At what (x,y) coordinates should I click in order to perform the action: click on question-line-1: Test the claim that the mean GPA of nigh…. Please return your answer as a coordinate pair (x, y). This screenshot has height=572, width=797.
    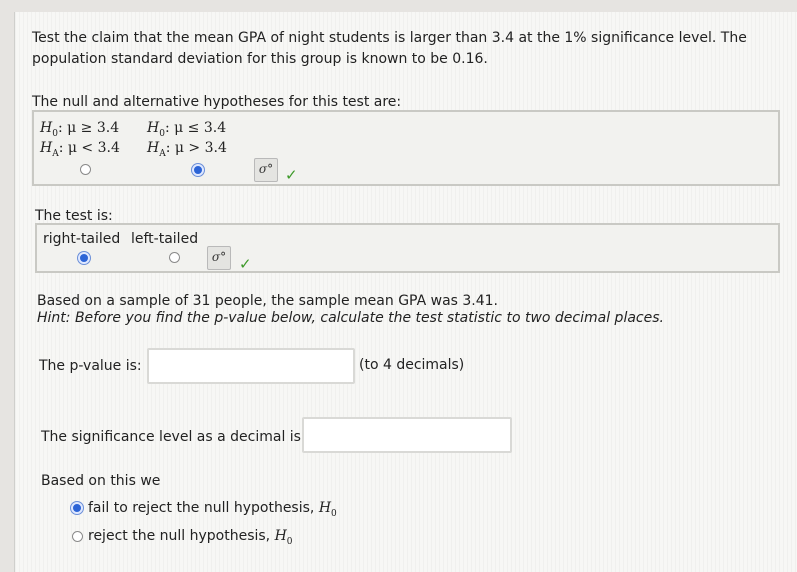
    Looking at the image, I should click on (389, 38).